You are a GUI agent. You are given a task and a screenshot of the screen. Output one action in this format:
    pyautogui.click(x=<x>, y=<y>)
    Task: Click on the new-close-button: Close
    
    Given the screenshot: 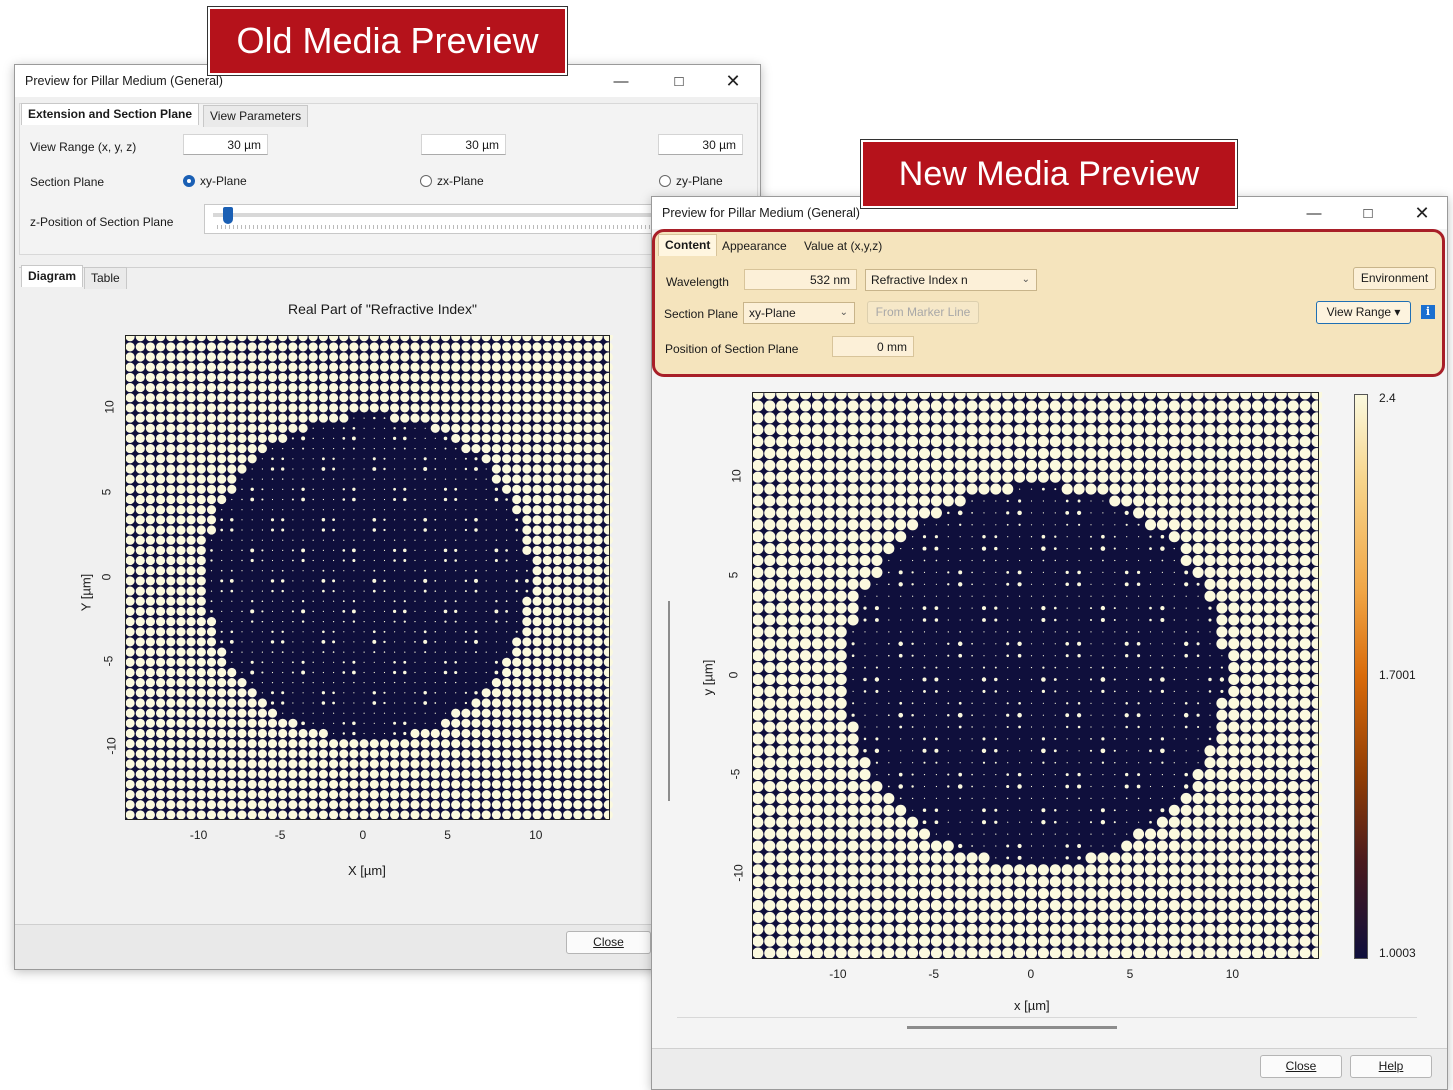 What is the action you would take?
    pyautogui.click(x=1301, y=1066)
    